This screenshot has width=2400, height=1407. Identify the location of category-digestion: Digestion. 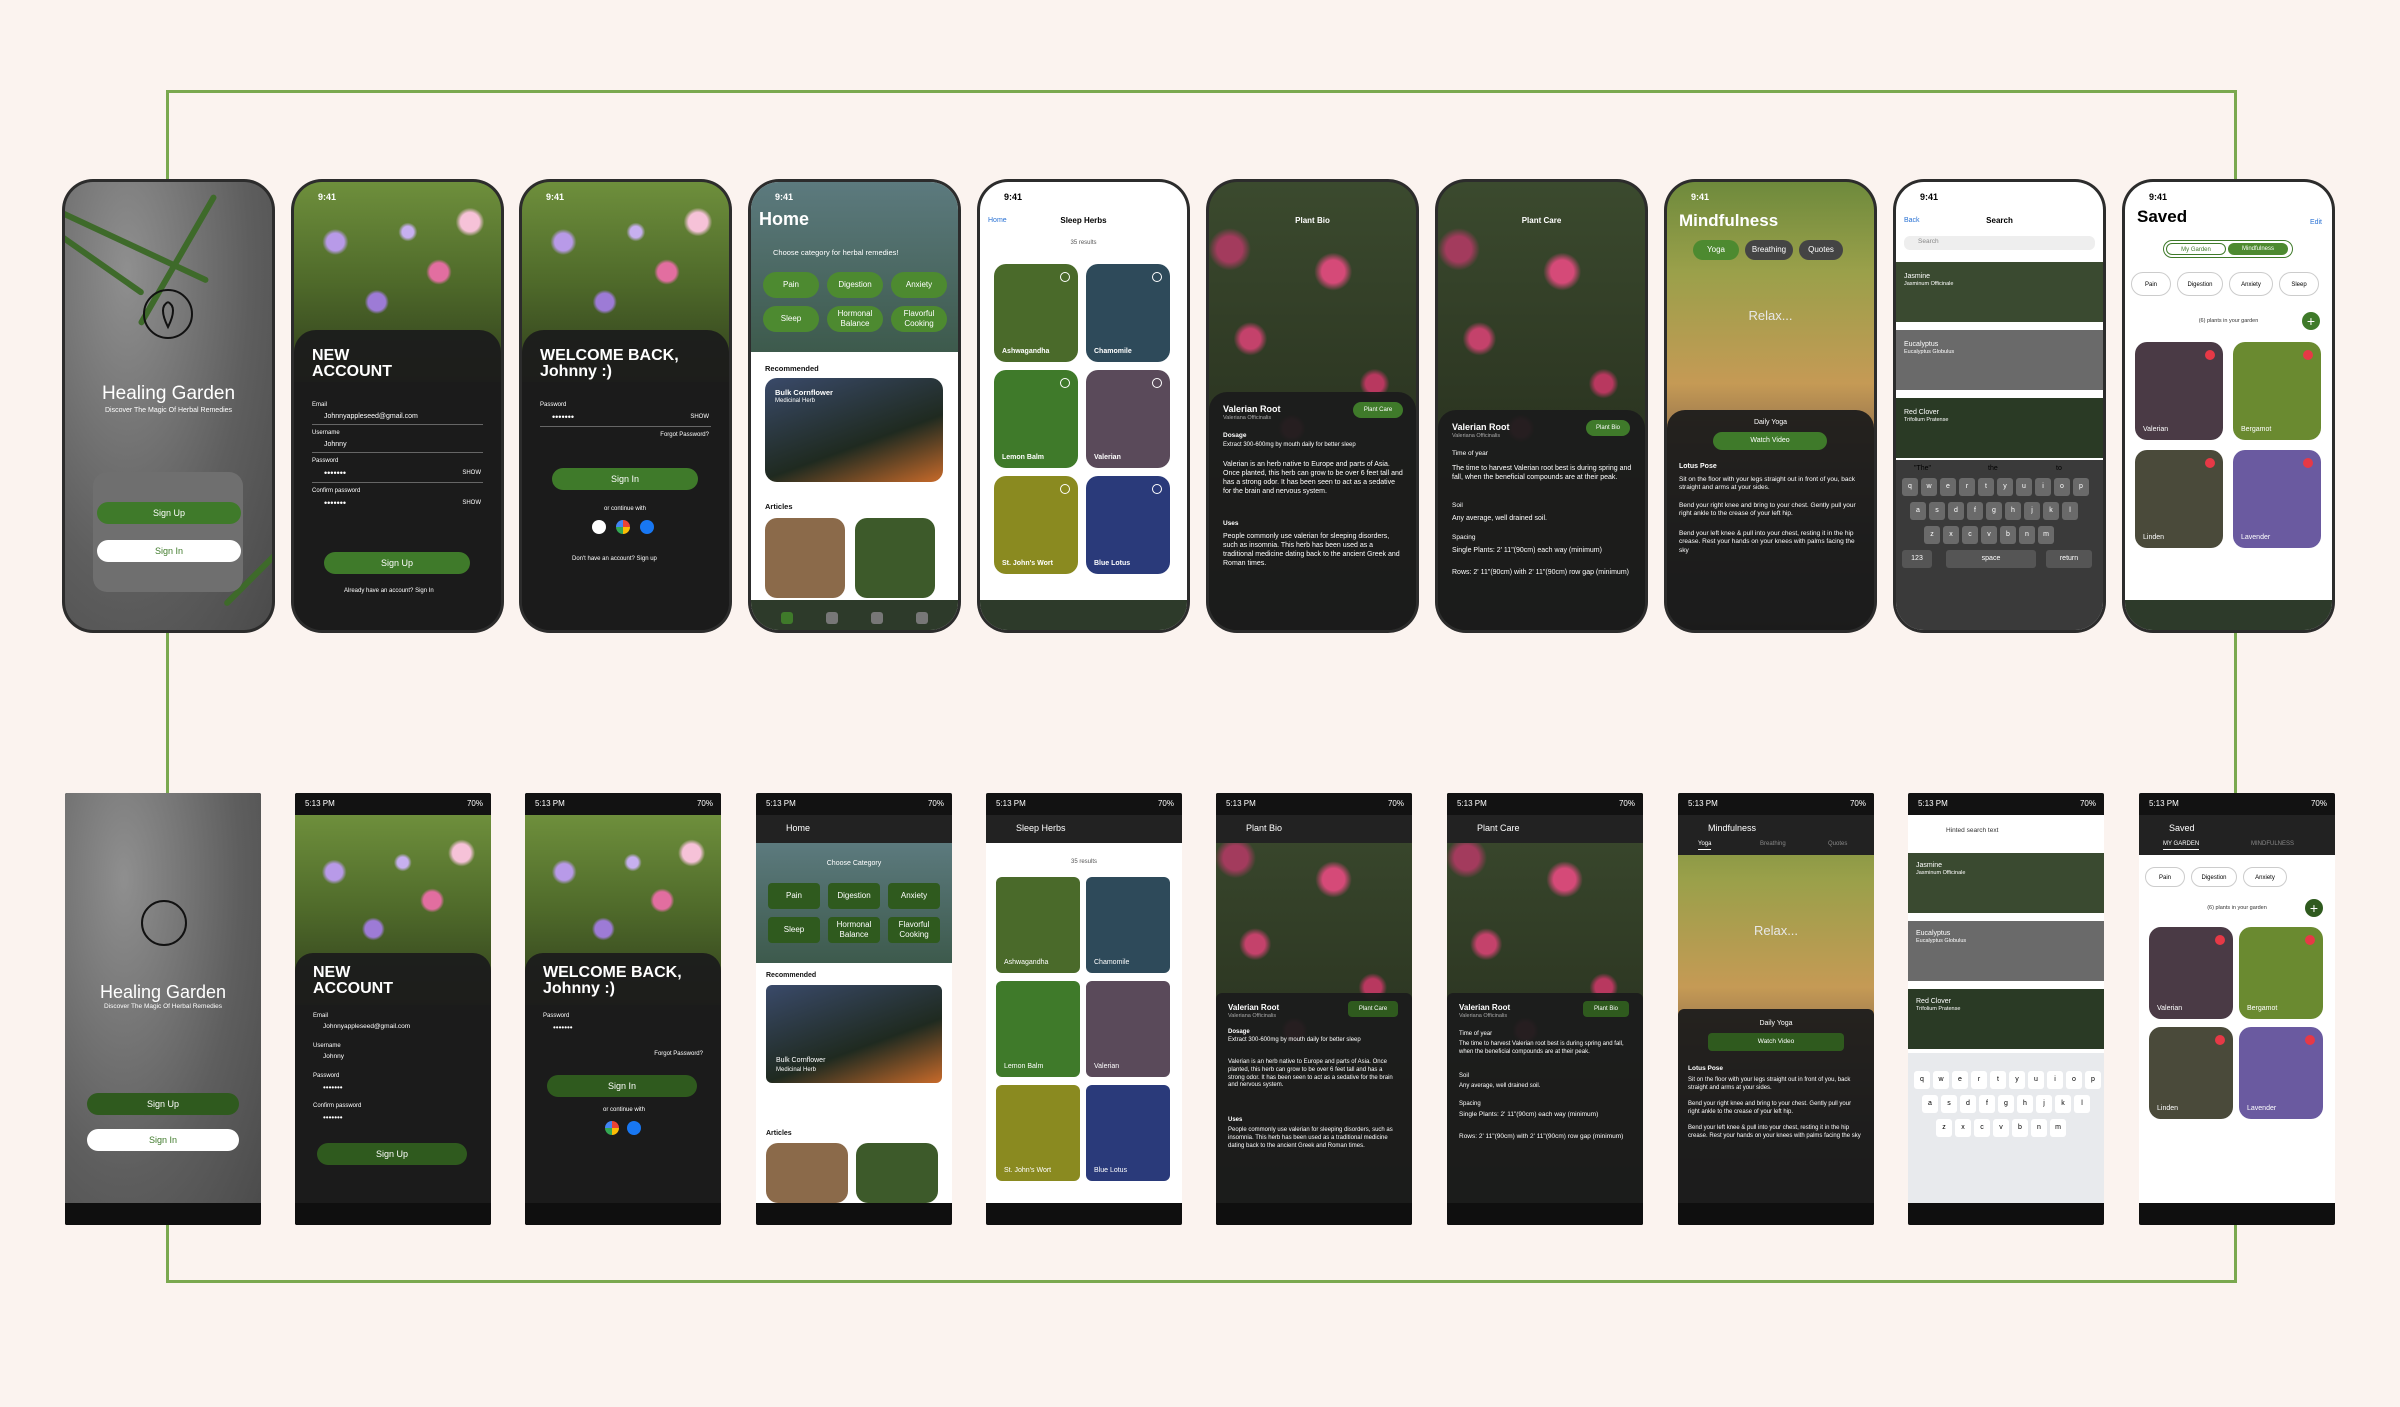
(854, 896).